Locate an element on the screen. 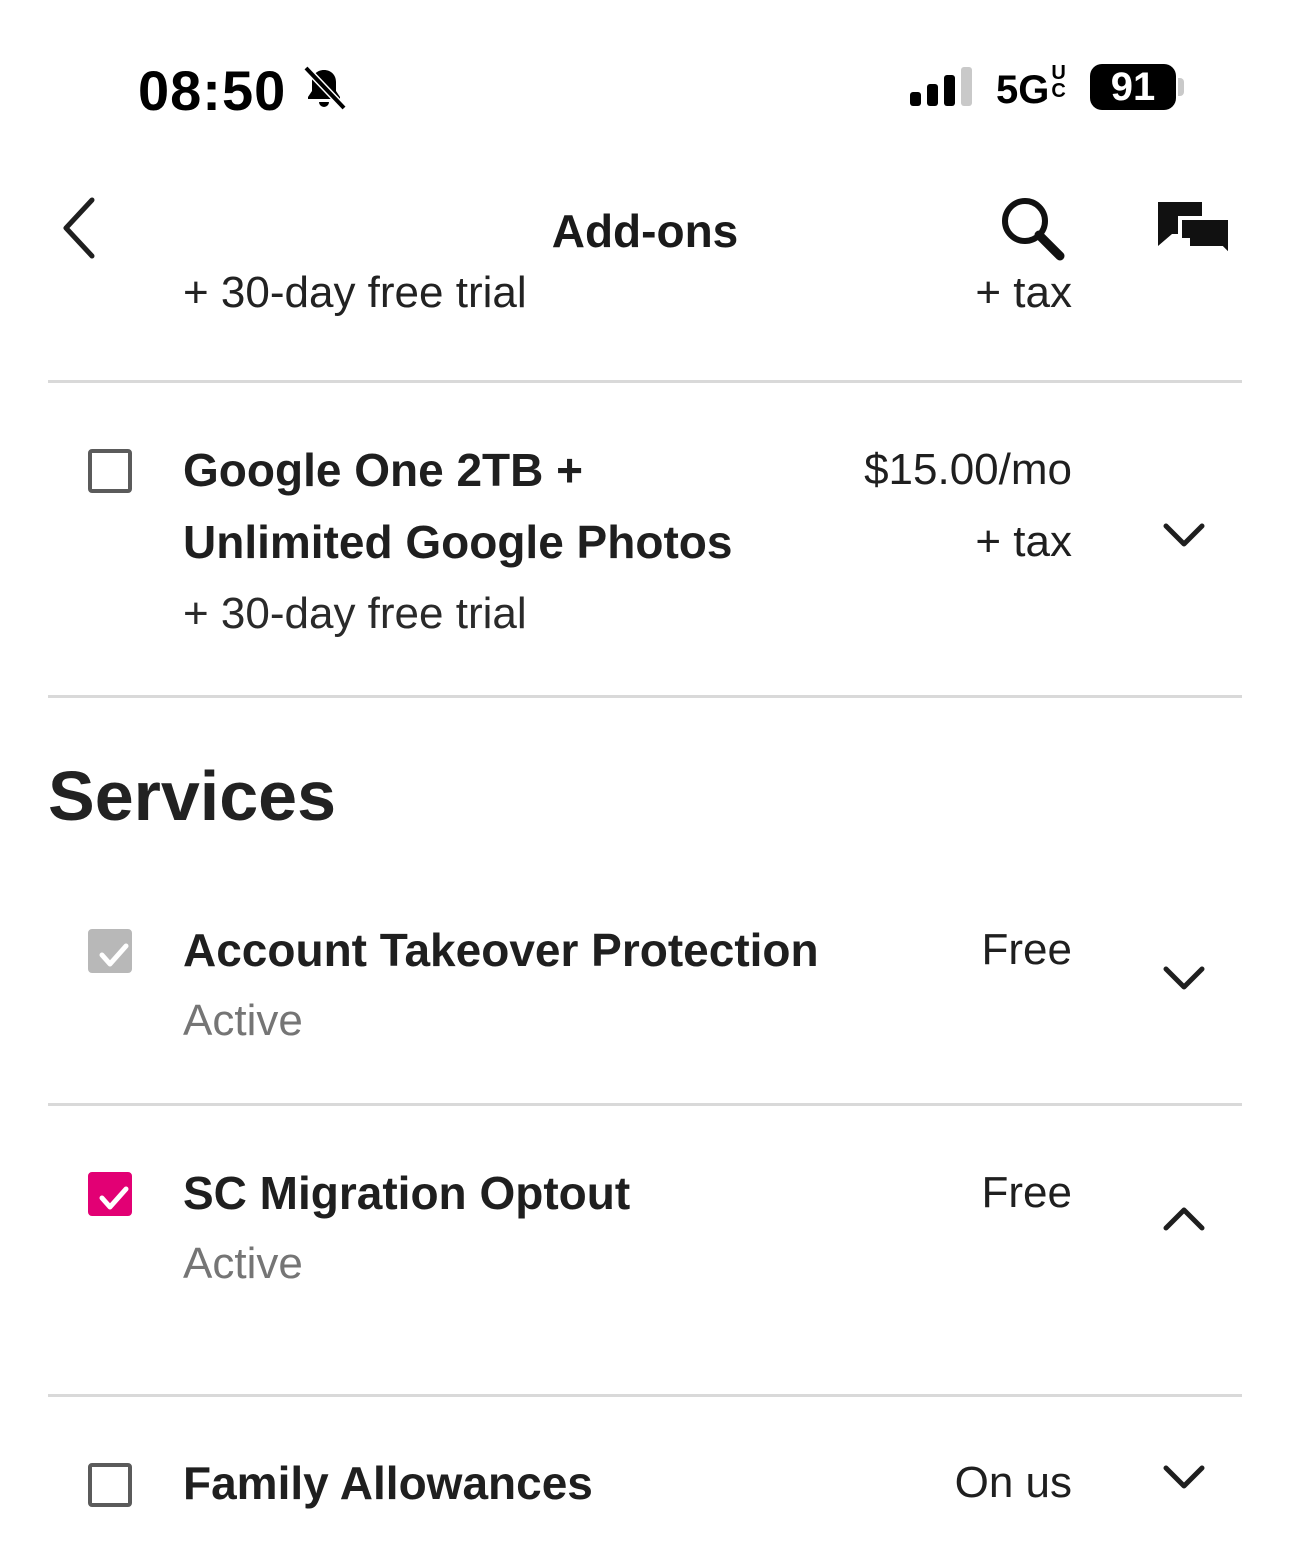 This screenshot has height=1563, width=1290. battery-level: 91 is located at coordinates (1133, 86).